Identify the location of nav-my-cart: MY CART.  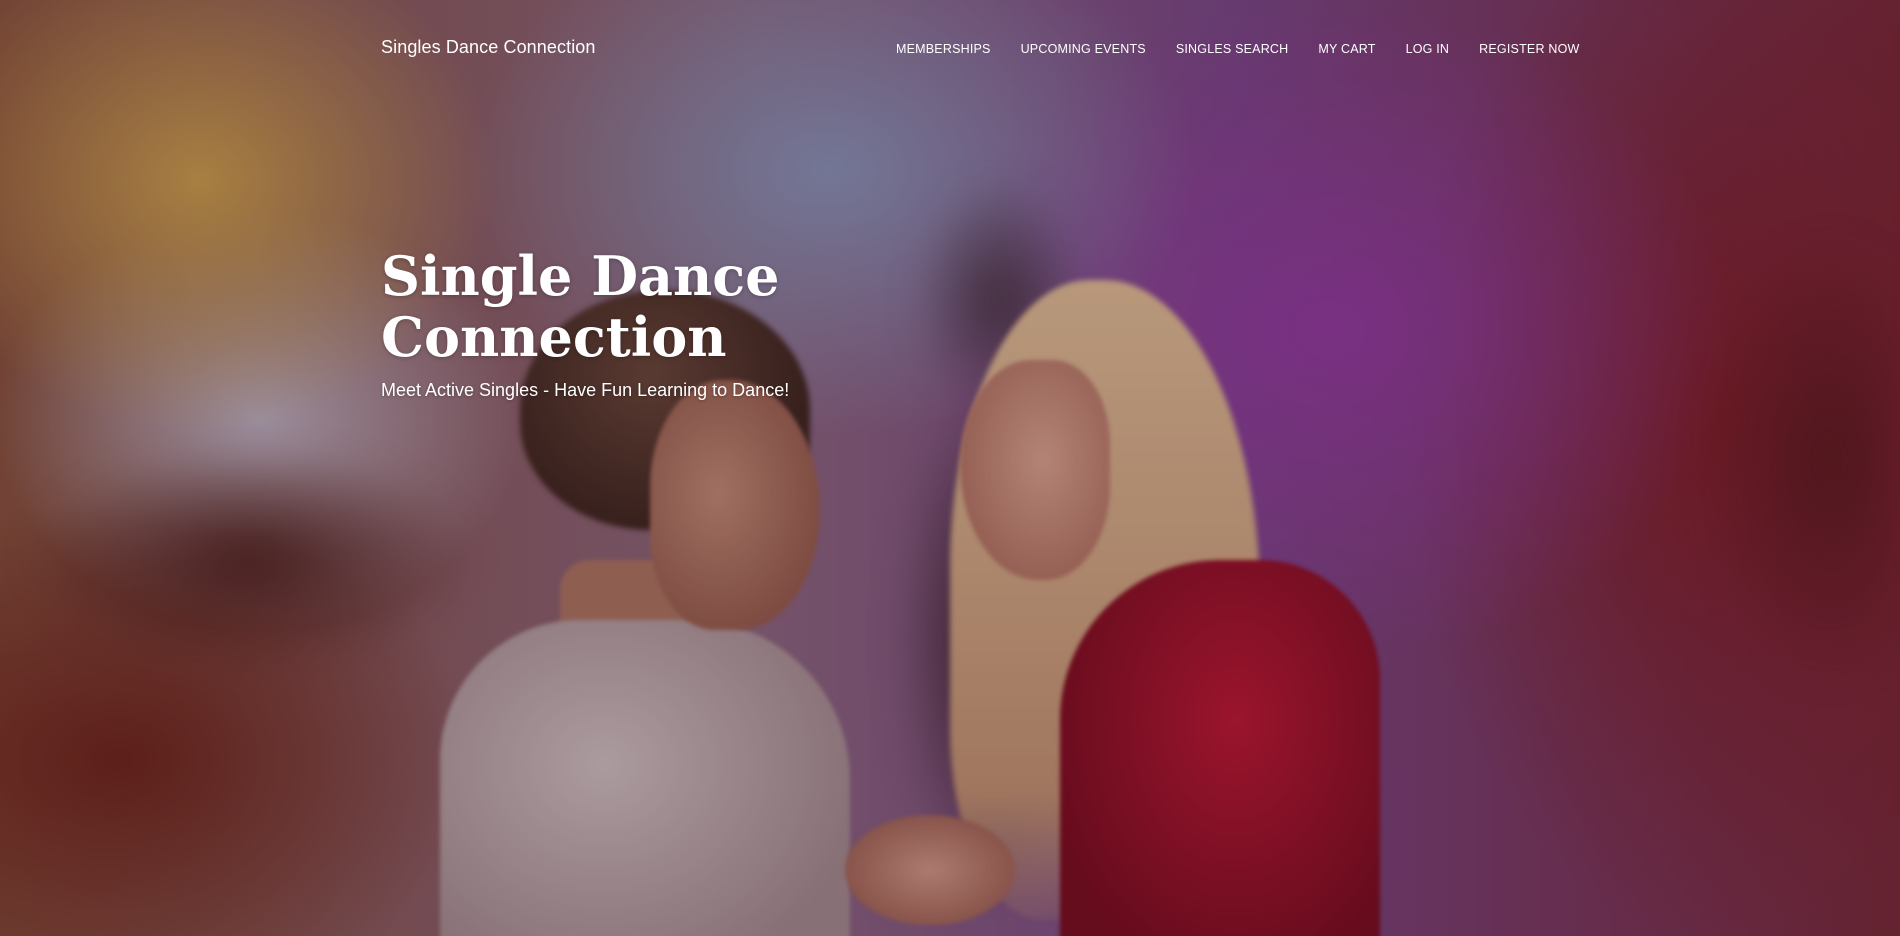
(1346, 49).